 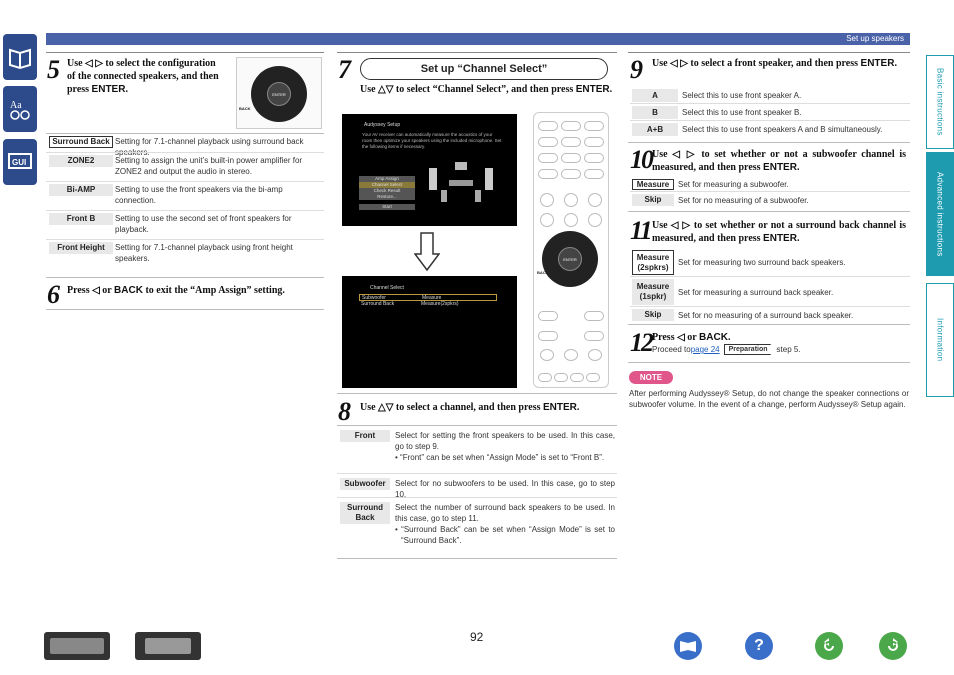 I want to click on step-7-title: Set up “Channel Select”, so click(x=484, y=69).